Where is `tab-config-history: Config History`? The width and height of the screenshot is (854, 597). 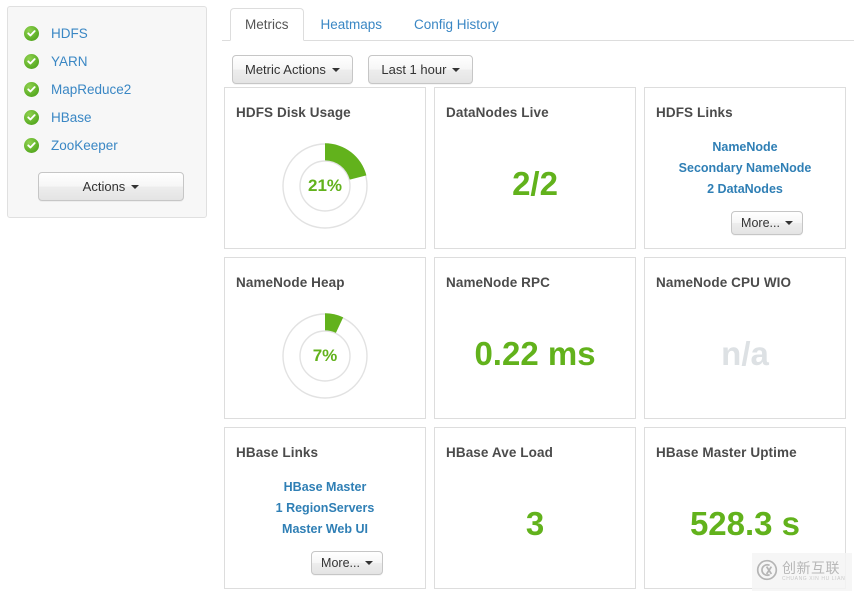
tab-config-history: Config History is located at coordinates (456, 24).